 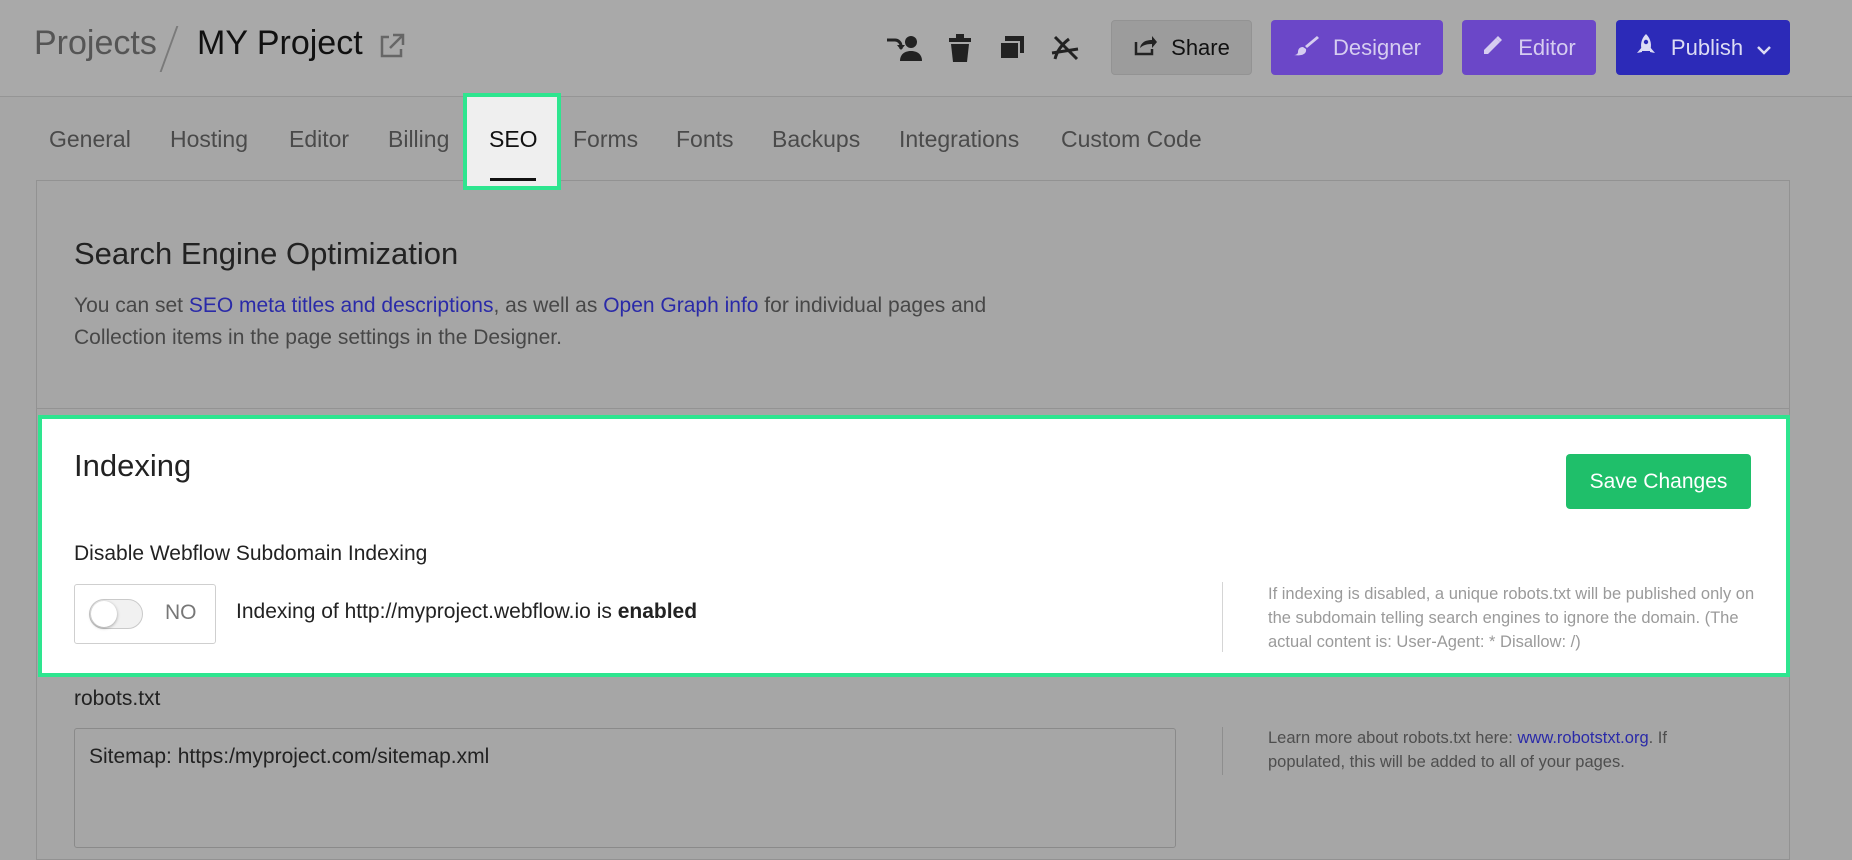 What do you see at coordinates (1181, 47) in the screenshot?
I see `share-button: Share` at bounding box center [1181, 47].